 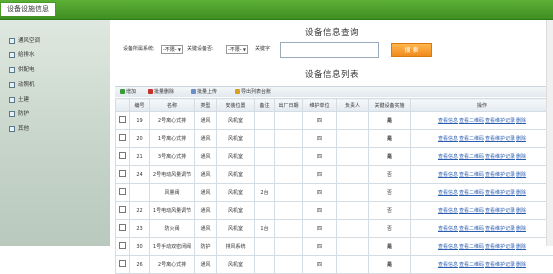 What do you see at coordinates (265, 229) in the screenshot?
I see `remark-cell: 1台` at bounding box center [265, 229].